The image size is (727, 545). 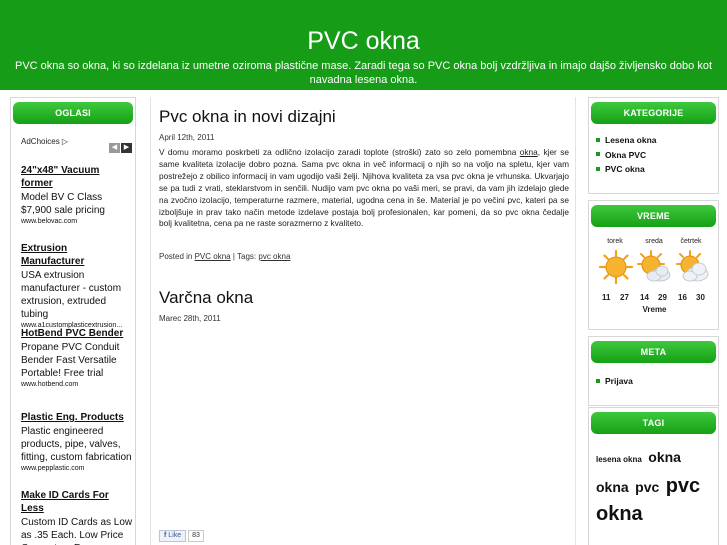 What do you see at coordinates (682, 297) in the screenshot?
I see `temp-high: 16` at bounding box center [682, 297].